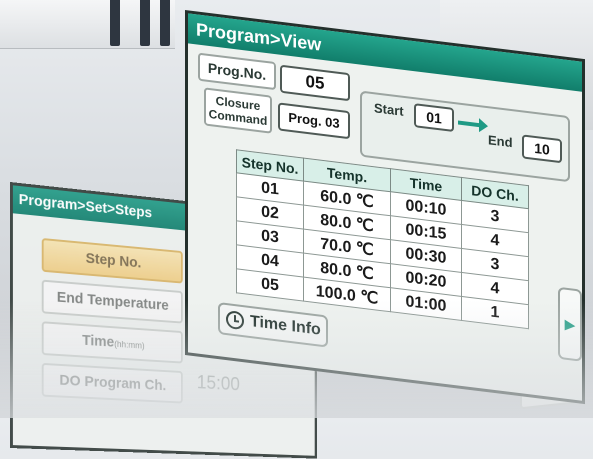 The height and width of the screenshot is (459, 593). Describe the element at coordinates (218, 383) in the screenshot. I see `time-value: 15:00` at that location.